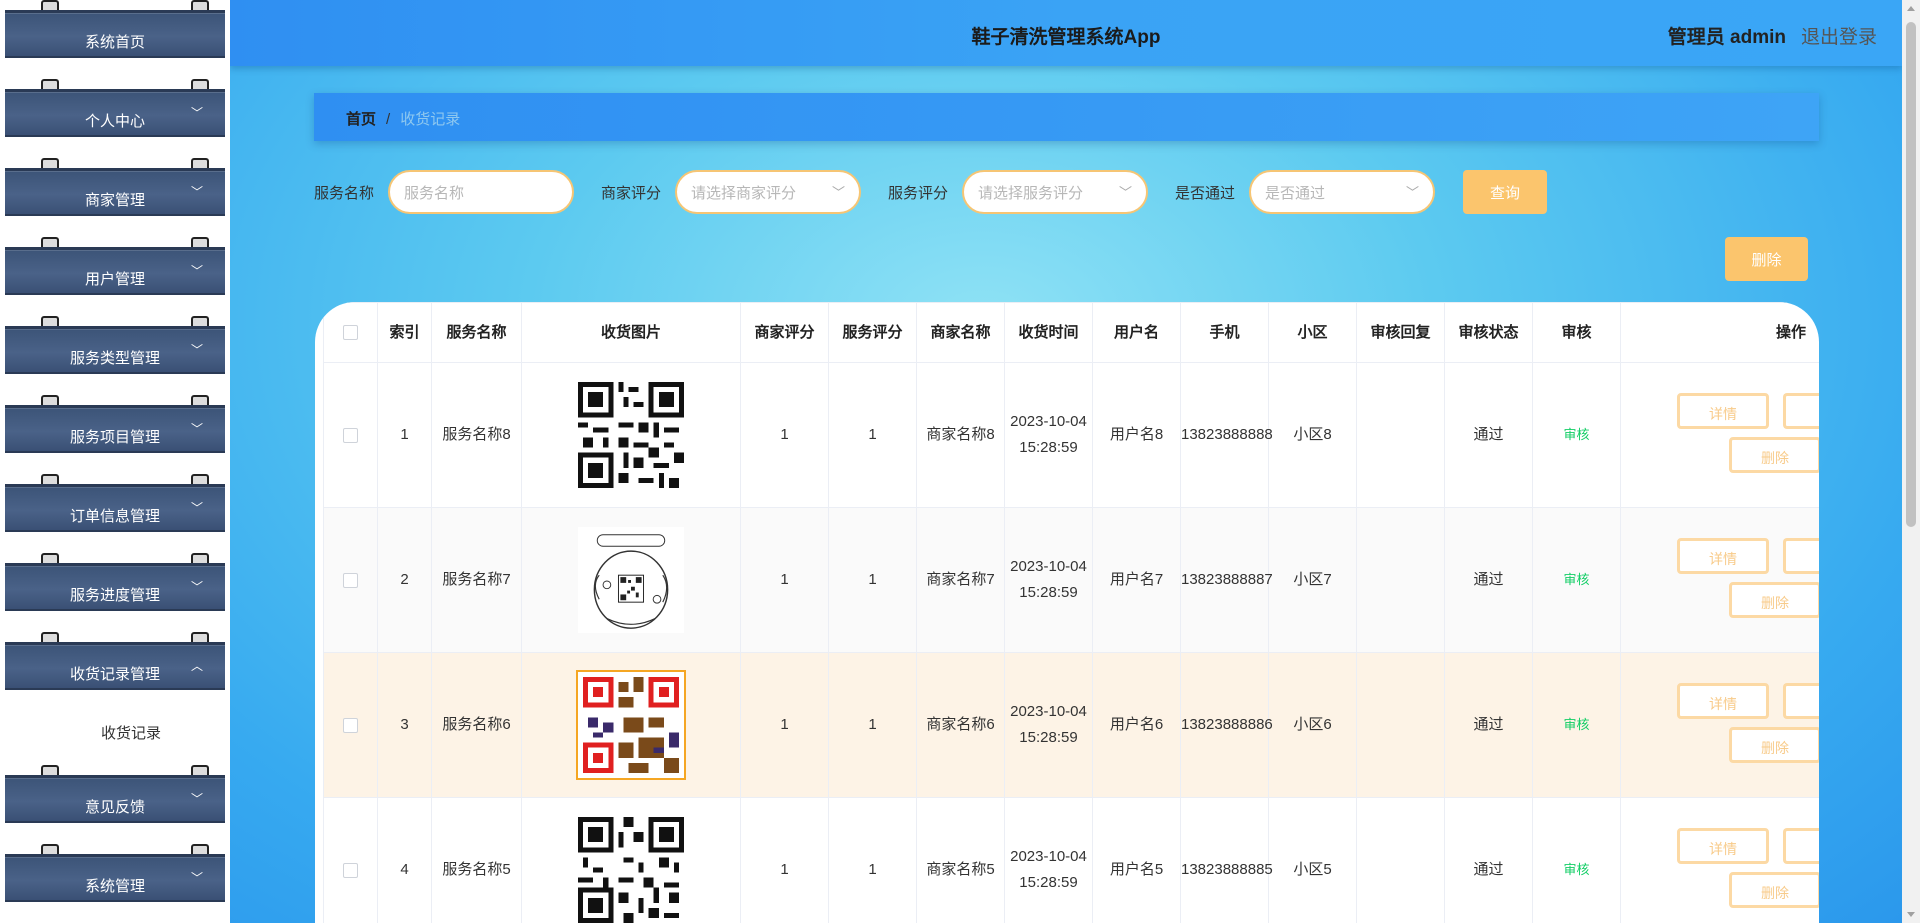  What do you see at coordinates (872, 860) in the screenshot?
I see `cell-service-rating: 1` at bounding box center [872, 860].